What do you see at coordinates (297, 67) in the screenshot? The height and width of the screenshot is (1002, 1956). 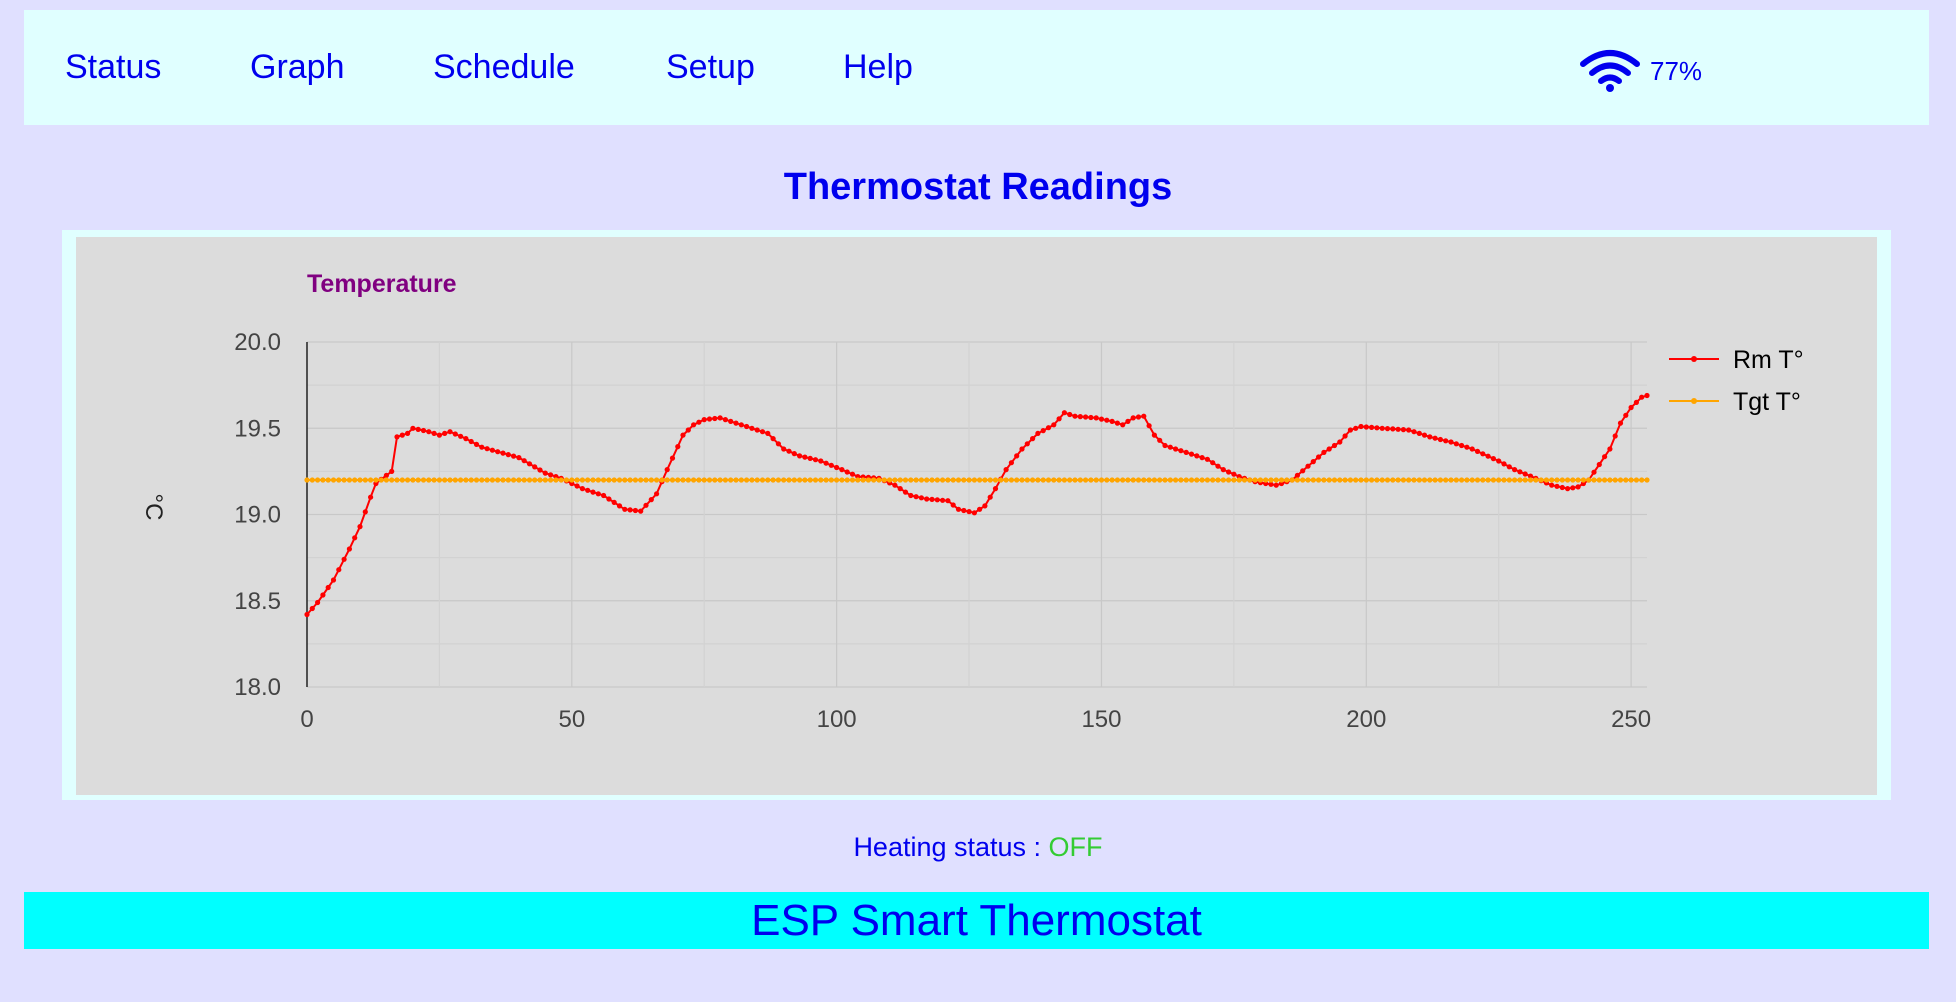 I see `nav-graph-link: Graph` at bounding box center [297, 67].